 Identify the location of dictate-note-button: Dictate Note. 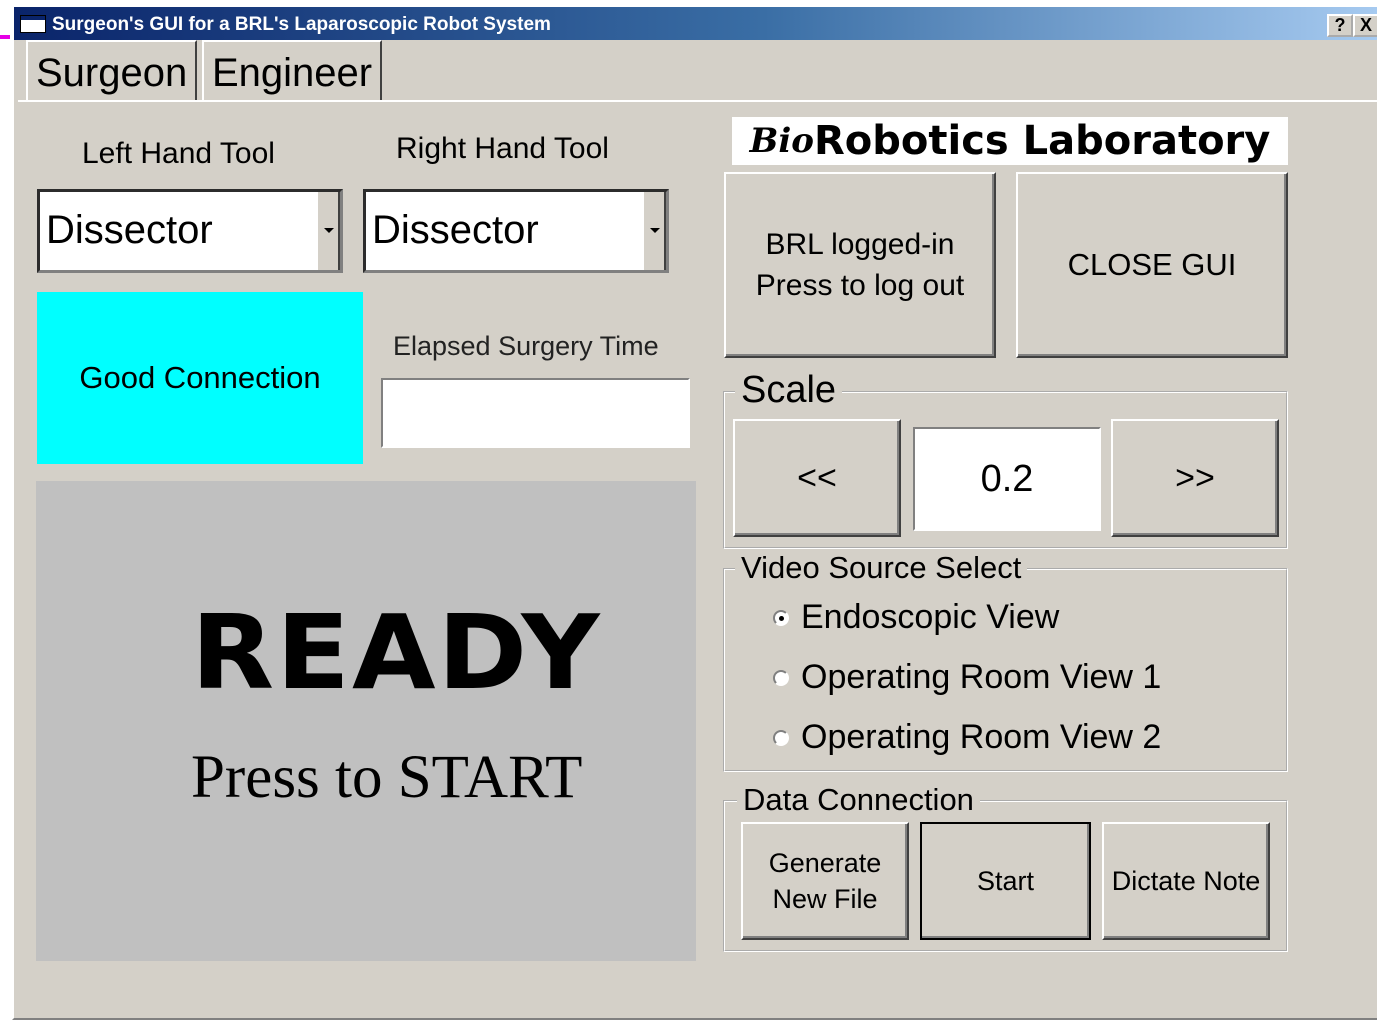
(1186, 881).